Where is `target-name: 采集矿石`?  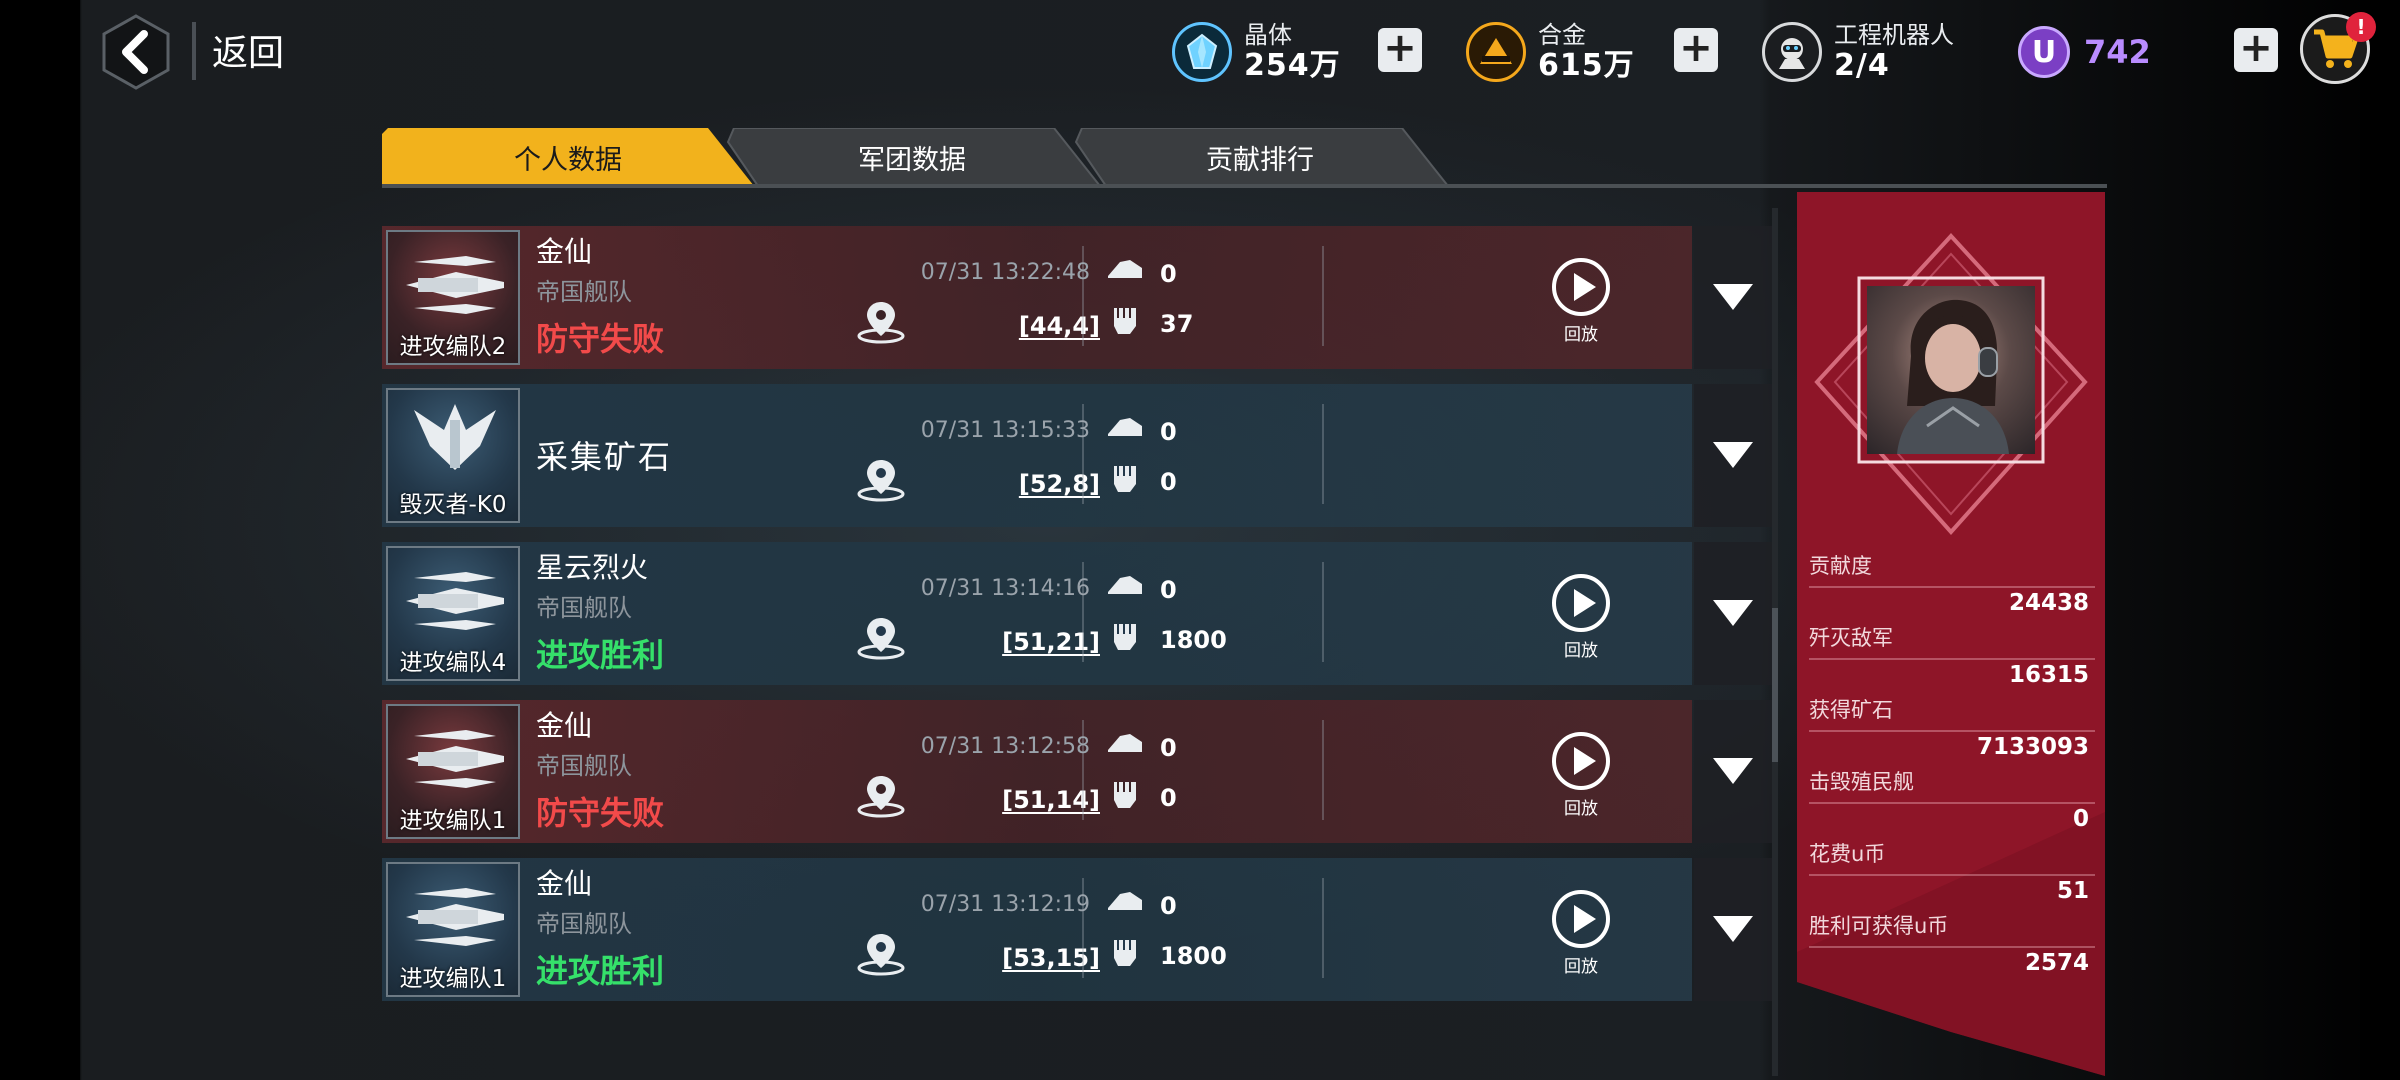
target-name: 采集矿石 is located at coordinates (604, 457).